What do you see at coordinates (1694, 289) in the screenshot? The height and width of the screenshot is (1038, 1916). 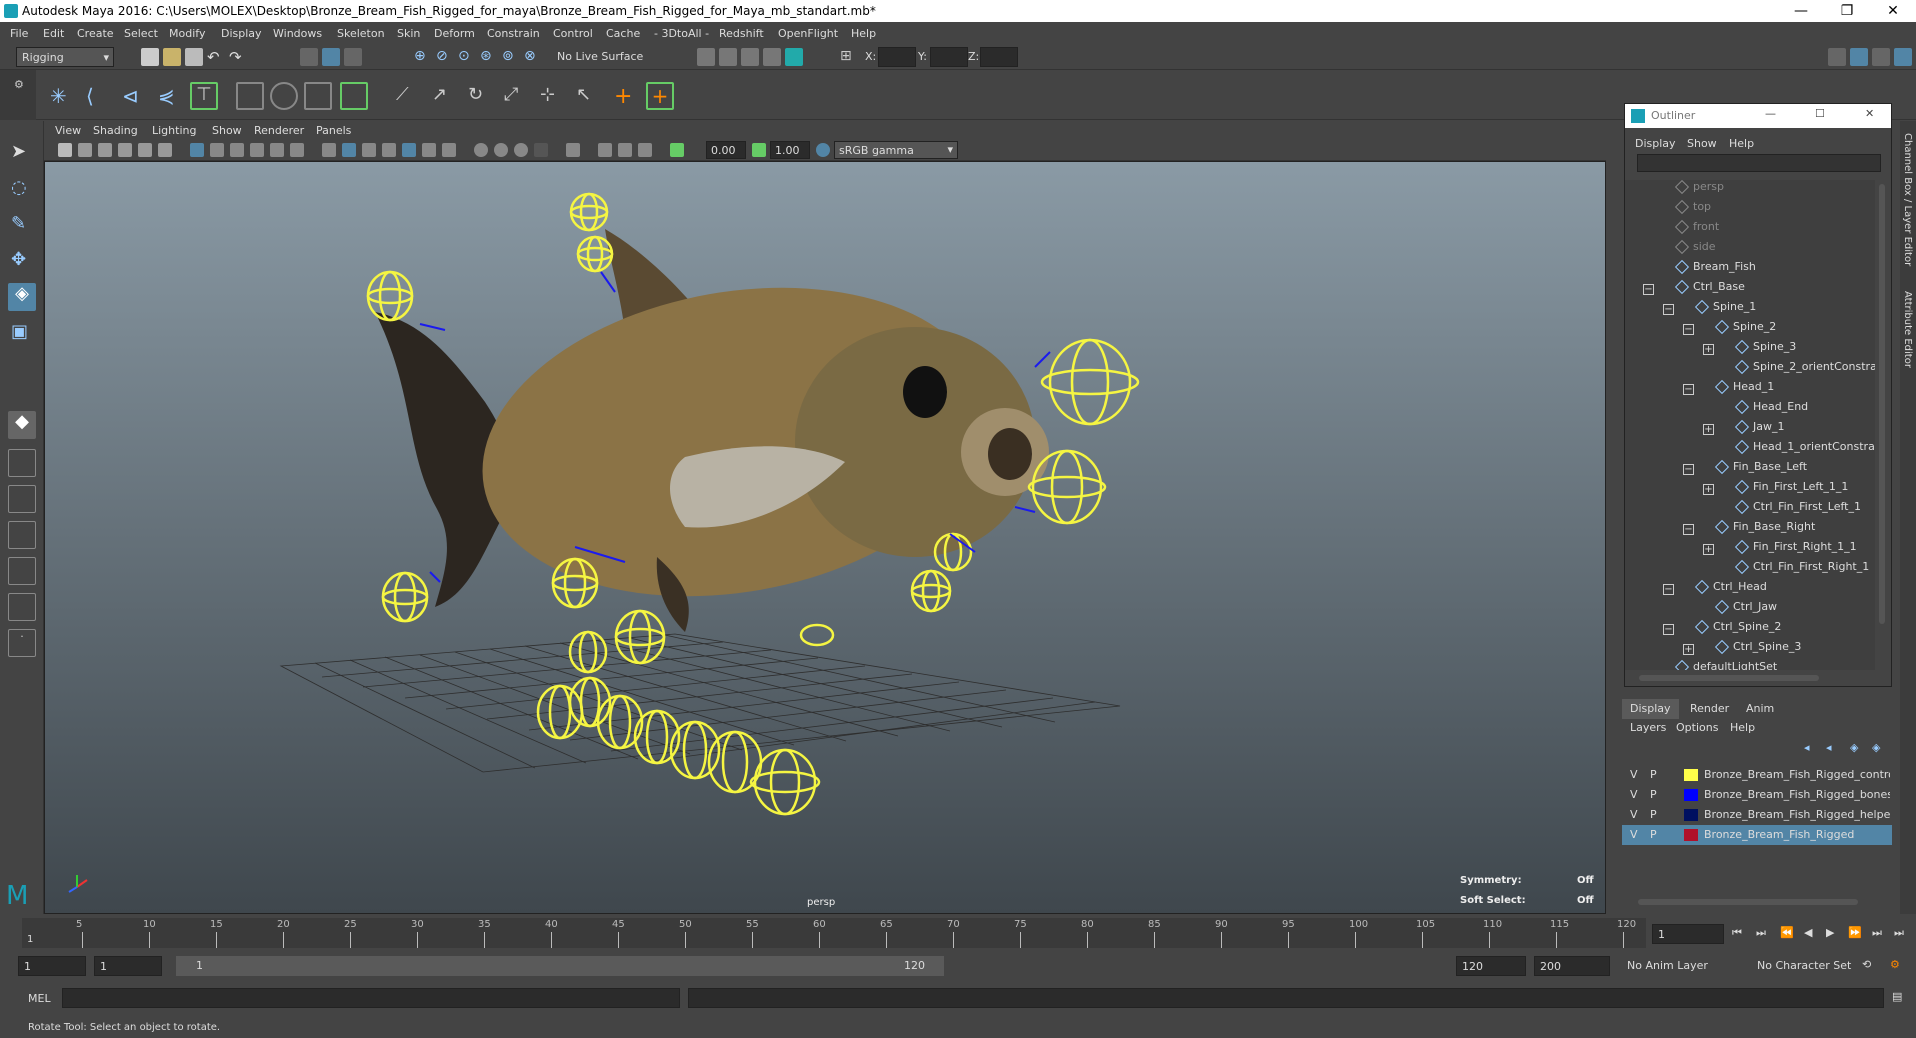 I see `outliner-item: − Ctrl_Base` at bounding box center [1694, 289].